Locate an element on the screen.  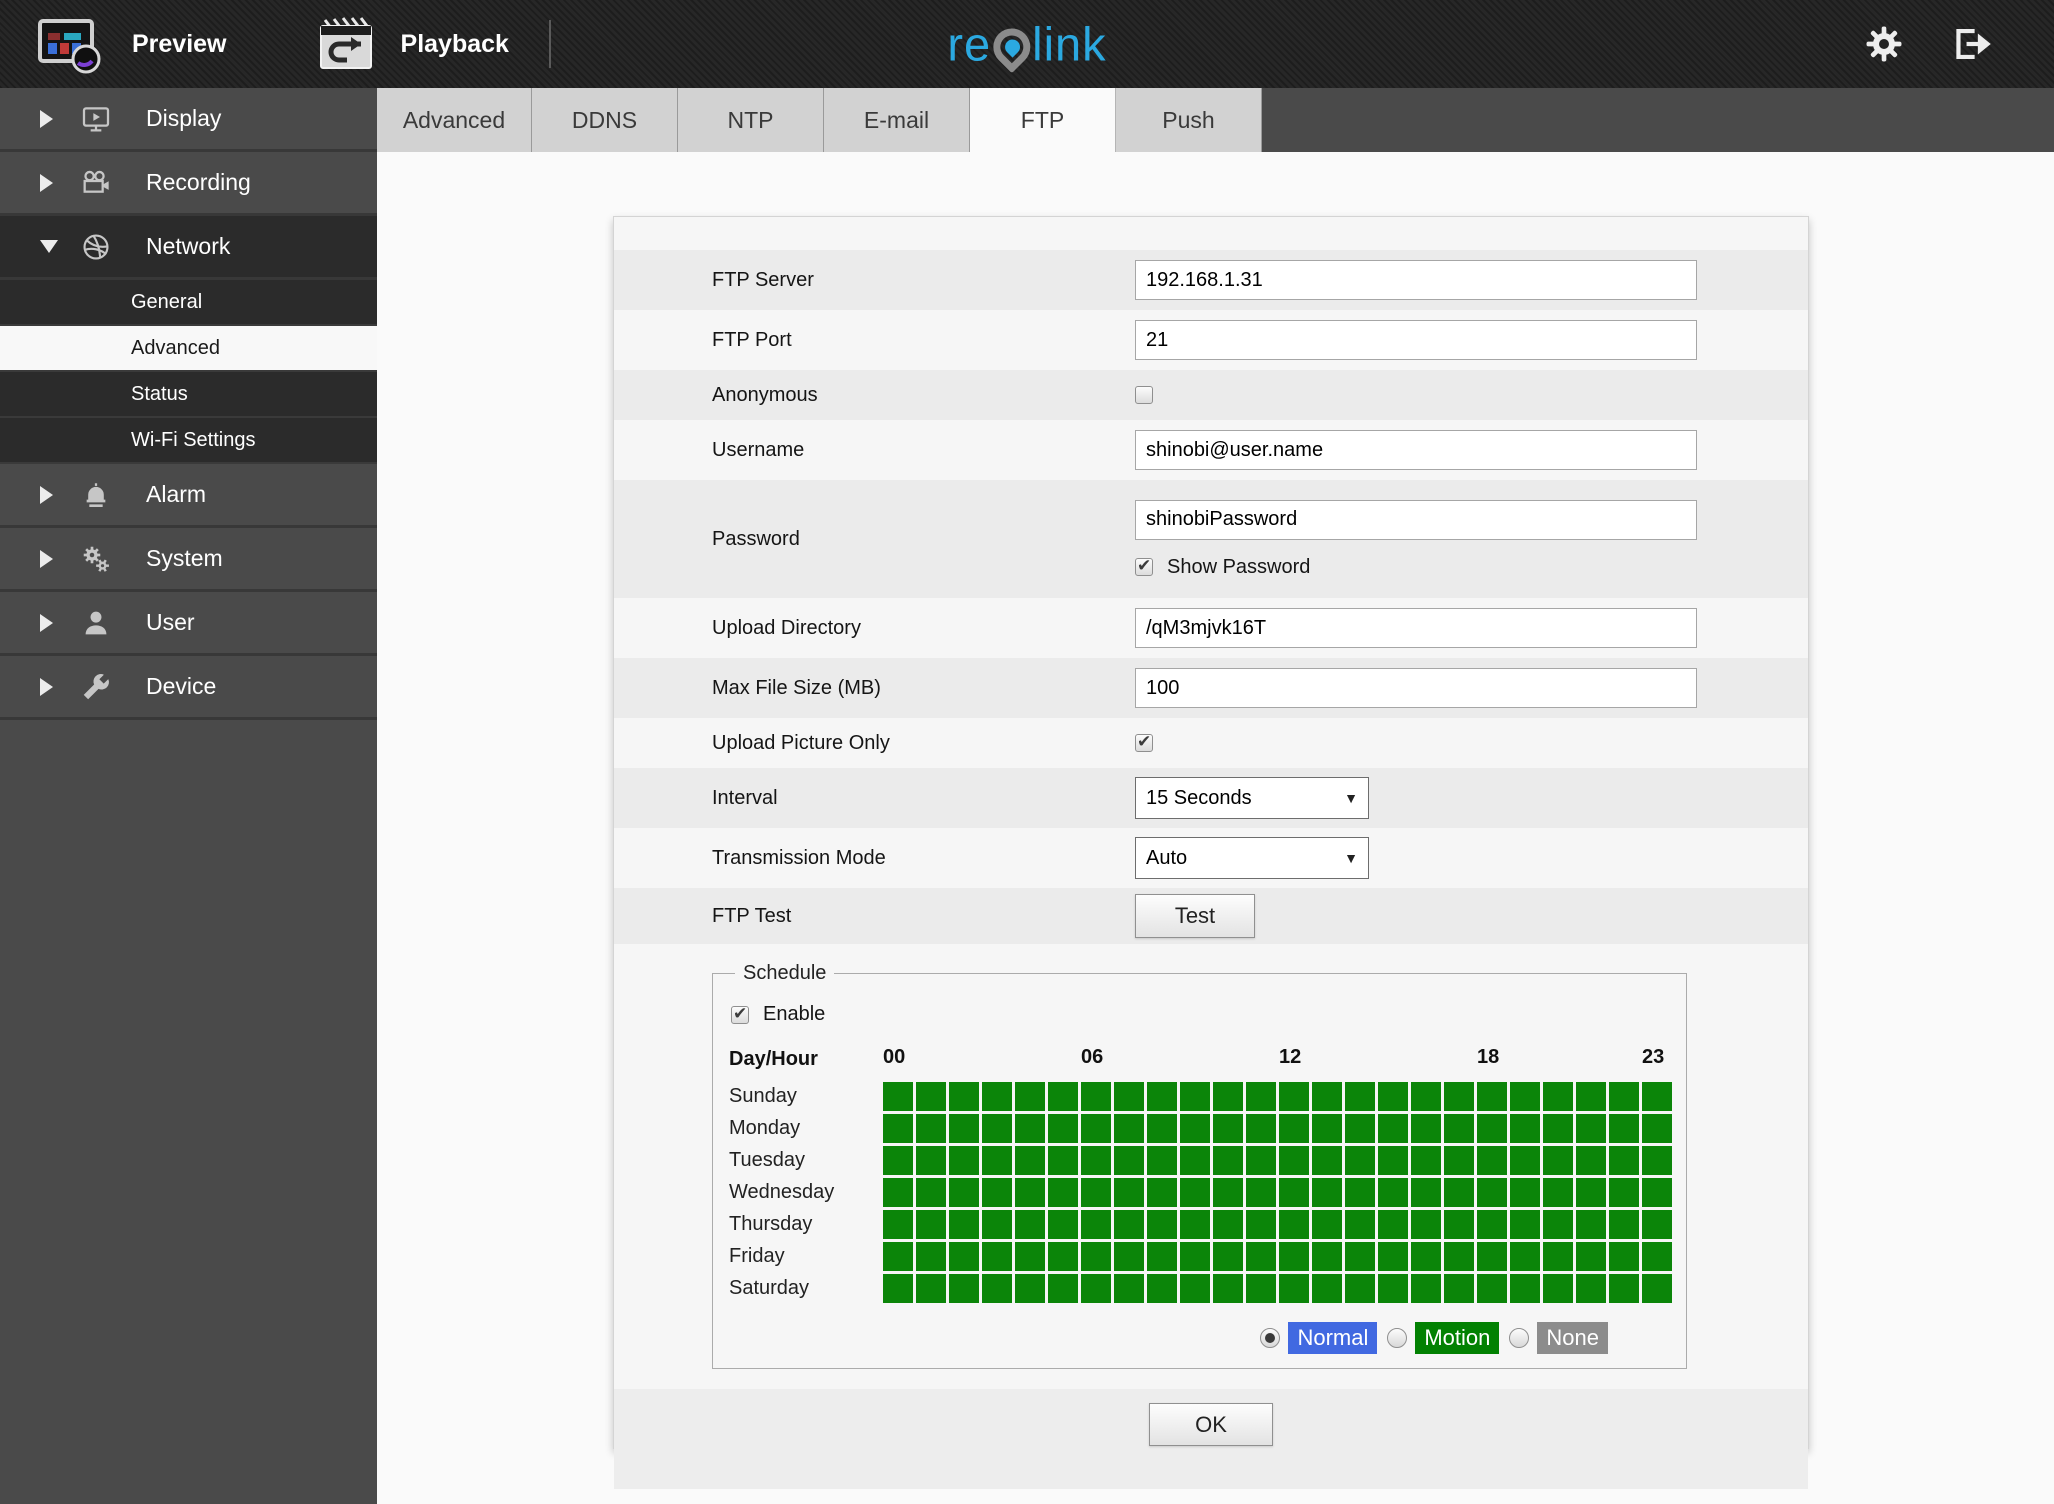
sidebar-item-device: Device is located at coordinates (188, 688).